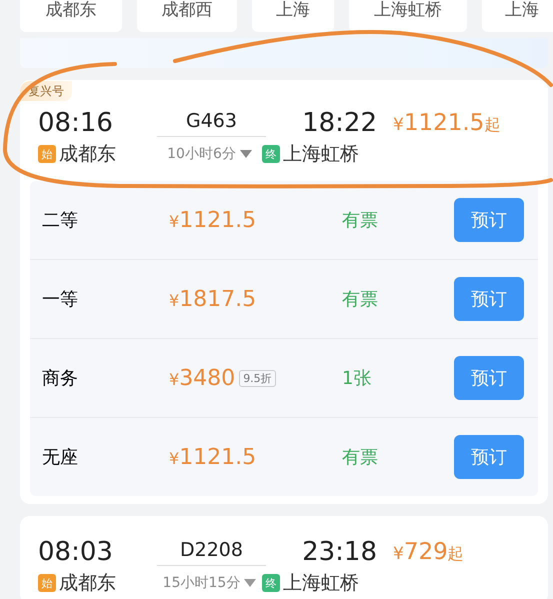 The width and height of the screenshot is (553, 599). Describe the element at coordinates (428, 552) in the screenshot. I see `lowest-price: ¥729起` at that location.